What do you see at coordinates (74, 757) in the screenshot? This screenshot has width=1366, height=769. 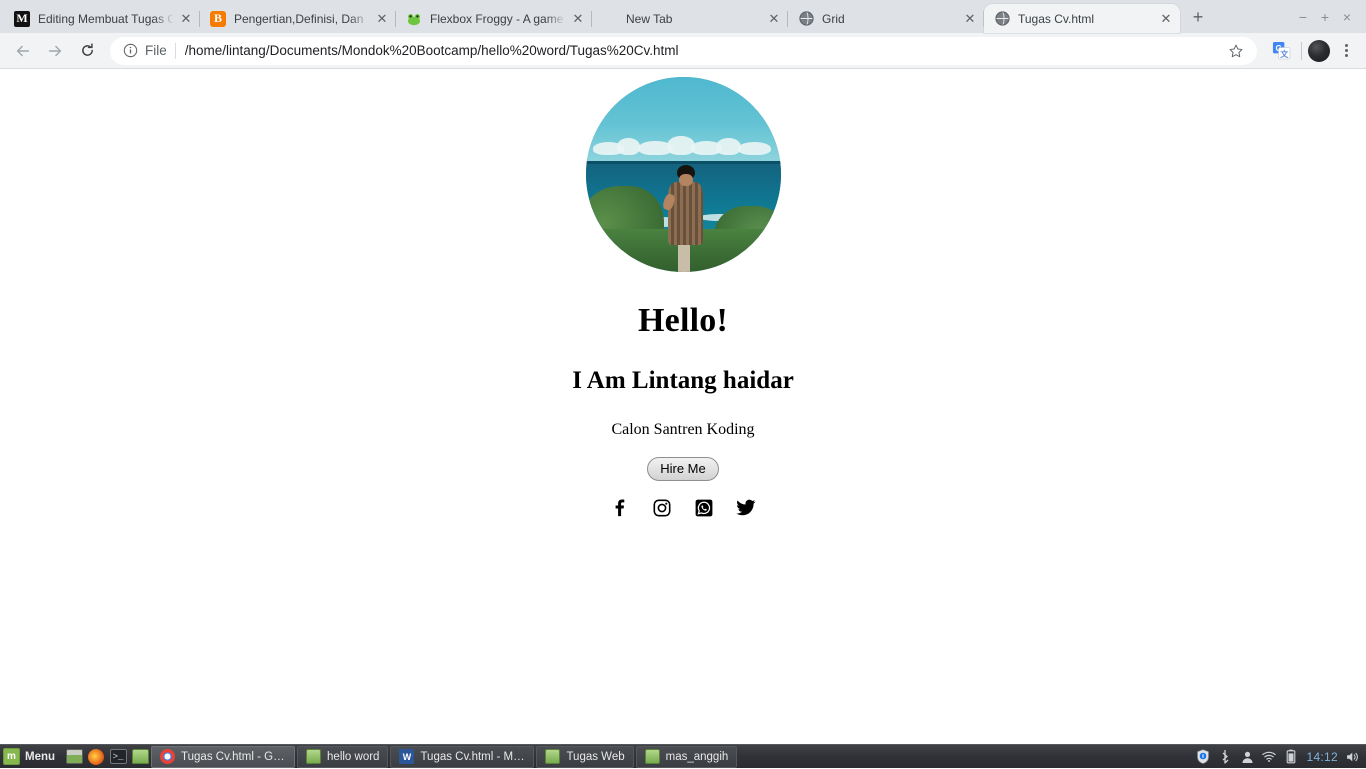 I see `show-desktop-icon` at bounding box center [74, 757].